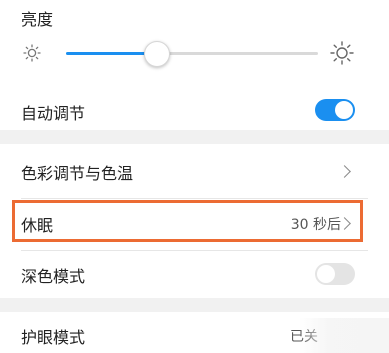 This screenshot has height=353, width=389. What do you see at coordinates (187, 221) in the screenshot?
I see `highlight-box` at bounding box center [187, 221].